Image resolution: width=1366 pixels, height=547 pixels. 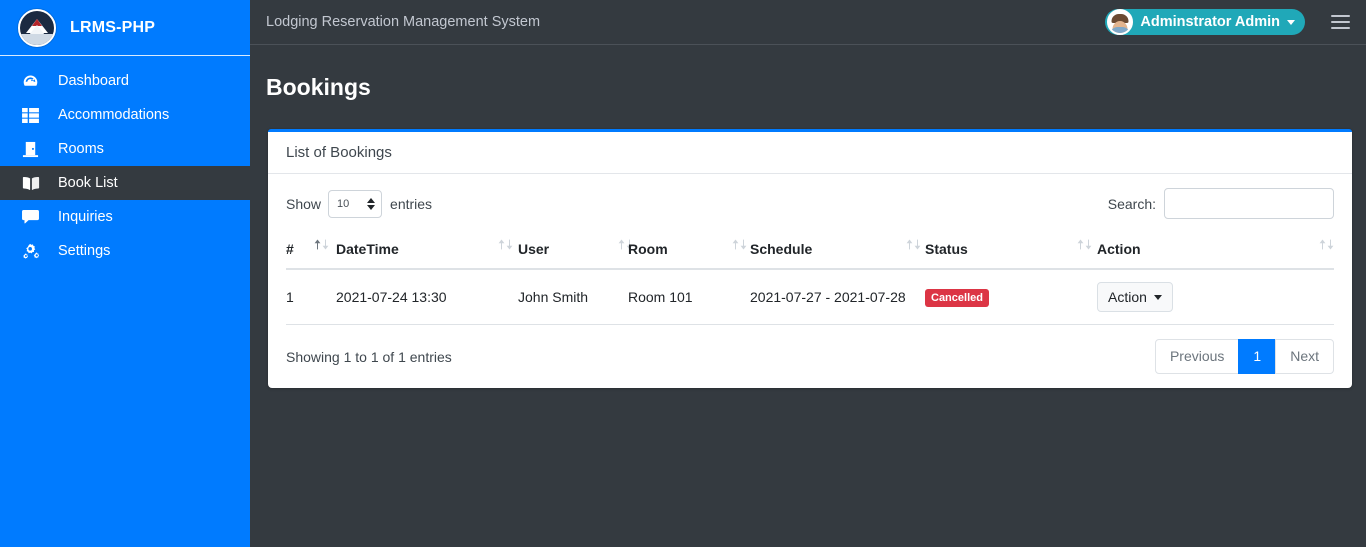 I want to click on page-length-select-wrapper: 10, so click(x=355, y=203).